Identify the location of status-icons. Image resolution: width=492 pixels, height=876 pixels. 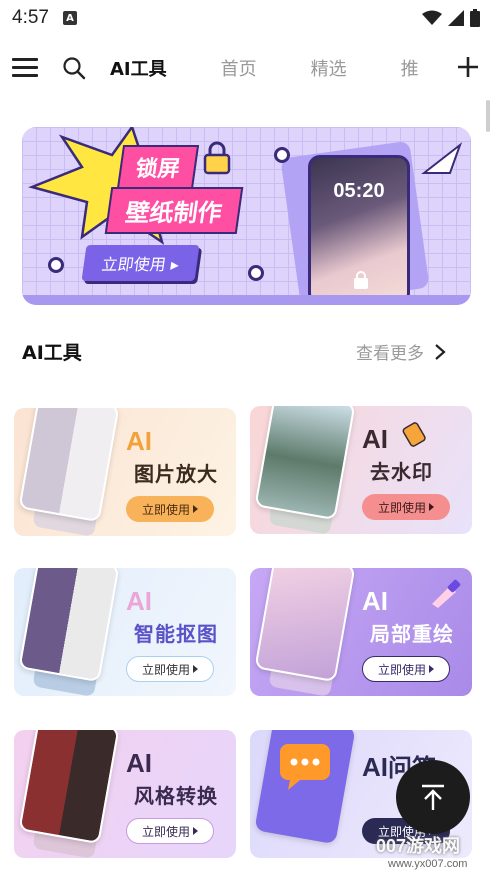
(451, 18).